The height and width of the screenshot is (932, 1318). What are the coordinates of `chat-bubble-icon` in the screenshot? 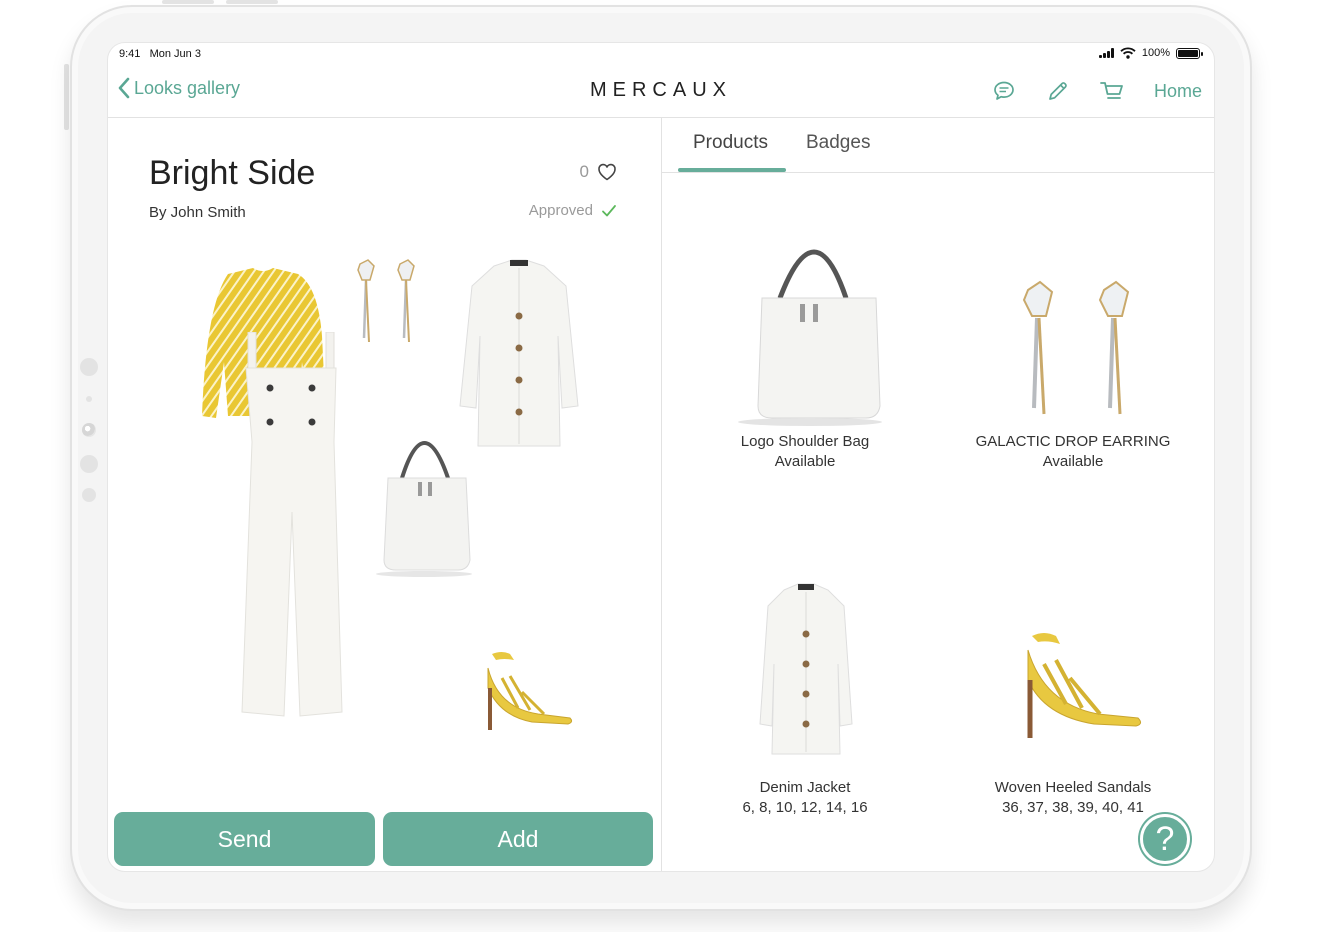 It's located at (1004, 90).